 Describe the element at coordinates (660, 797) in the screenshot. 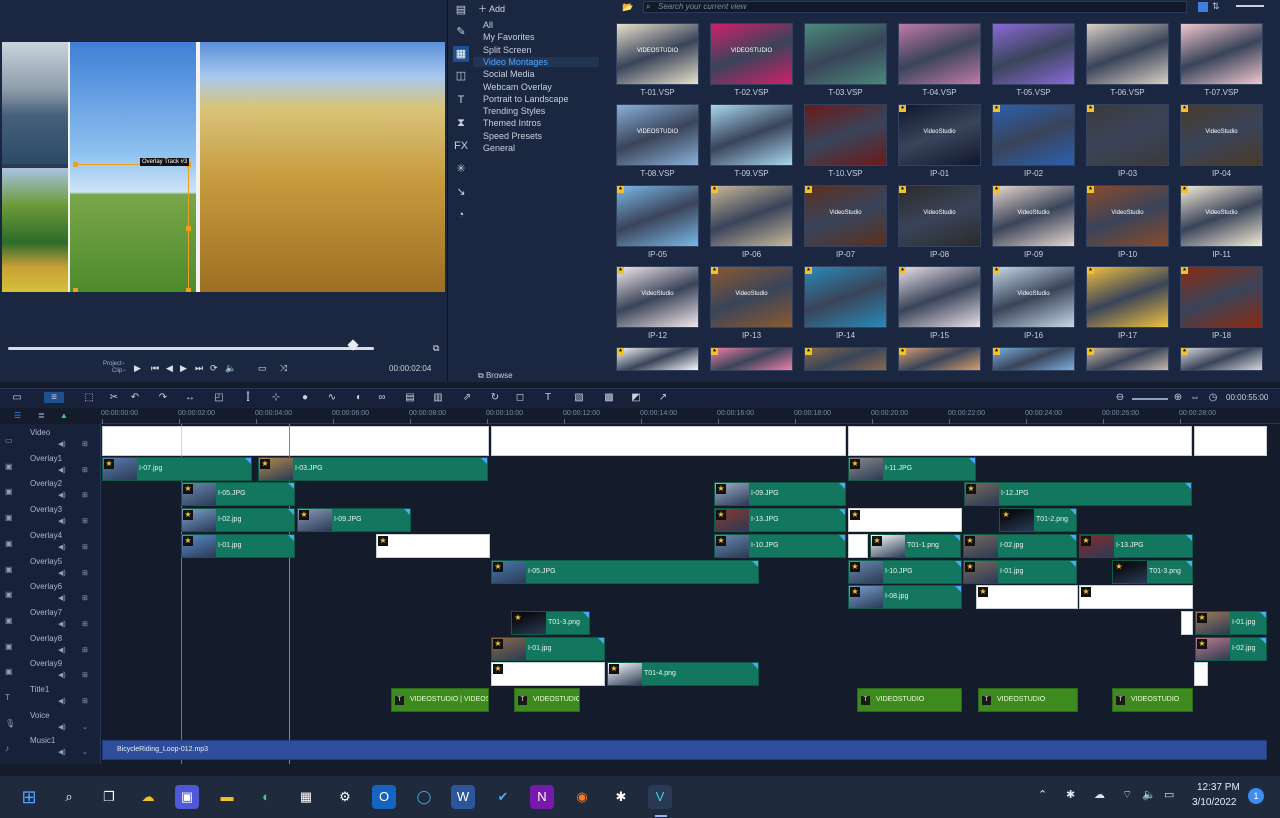

I see `videostudio-icon: V` at that location.